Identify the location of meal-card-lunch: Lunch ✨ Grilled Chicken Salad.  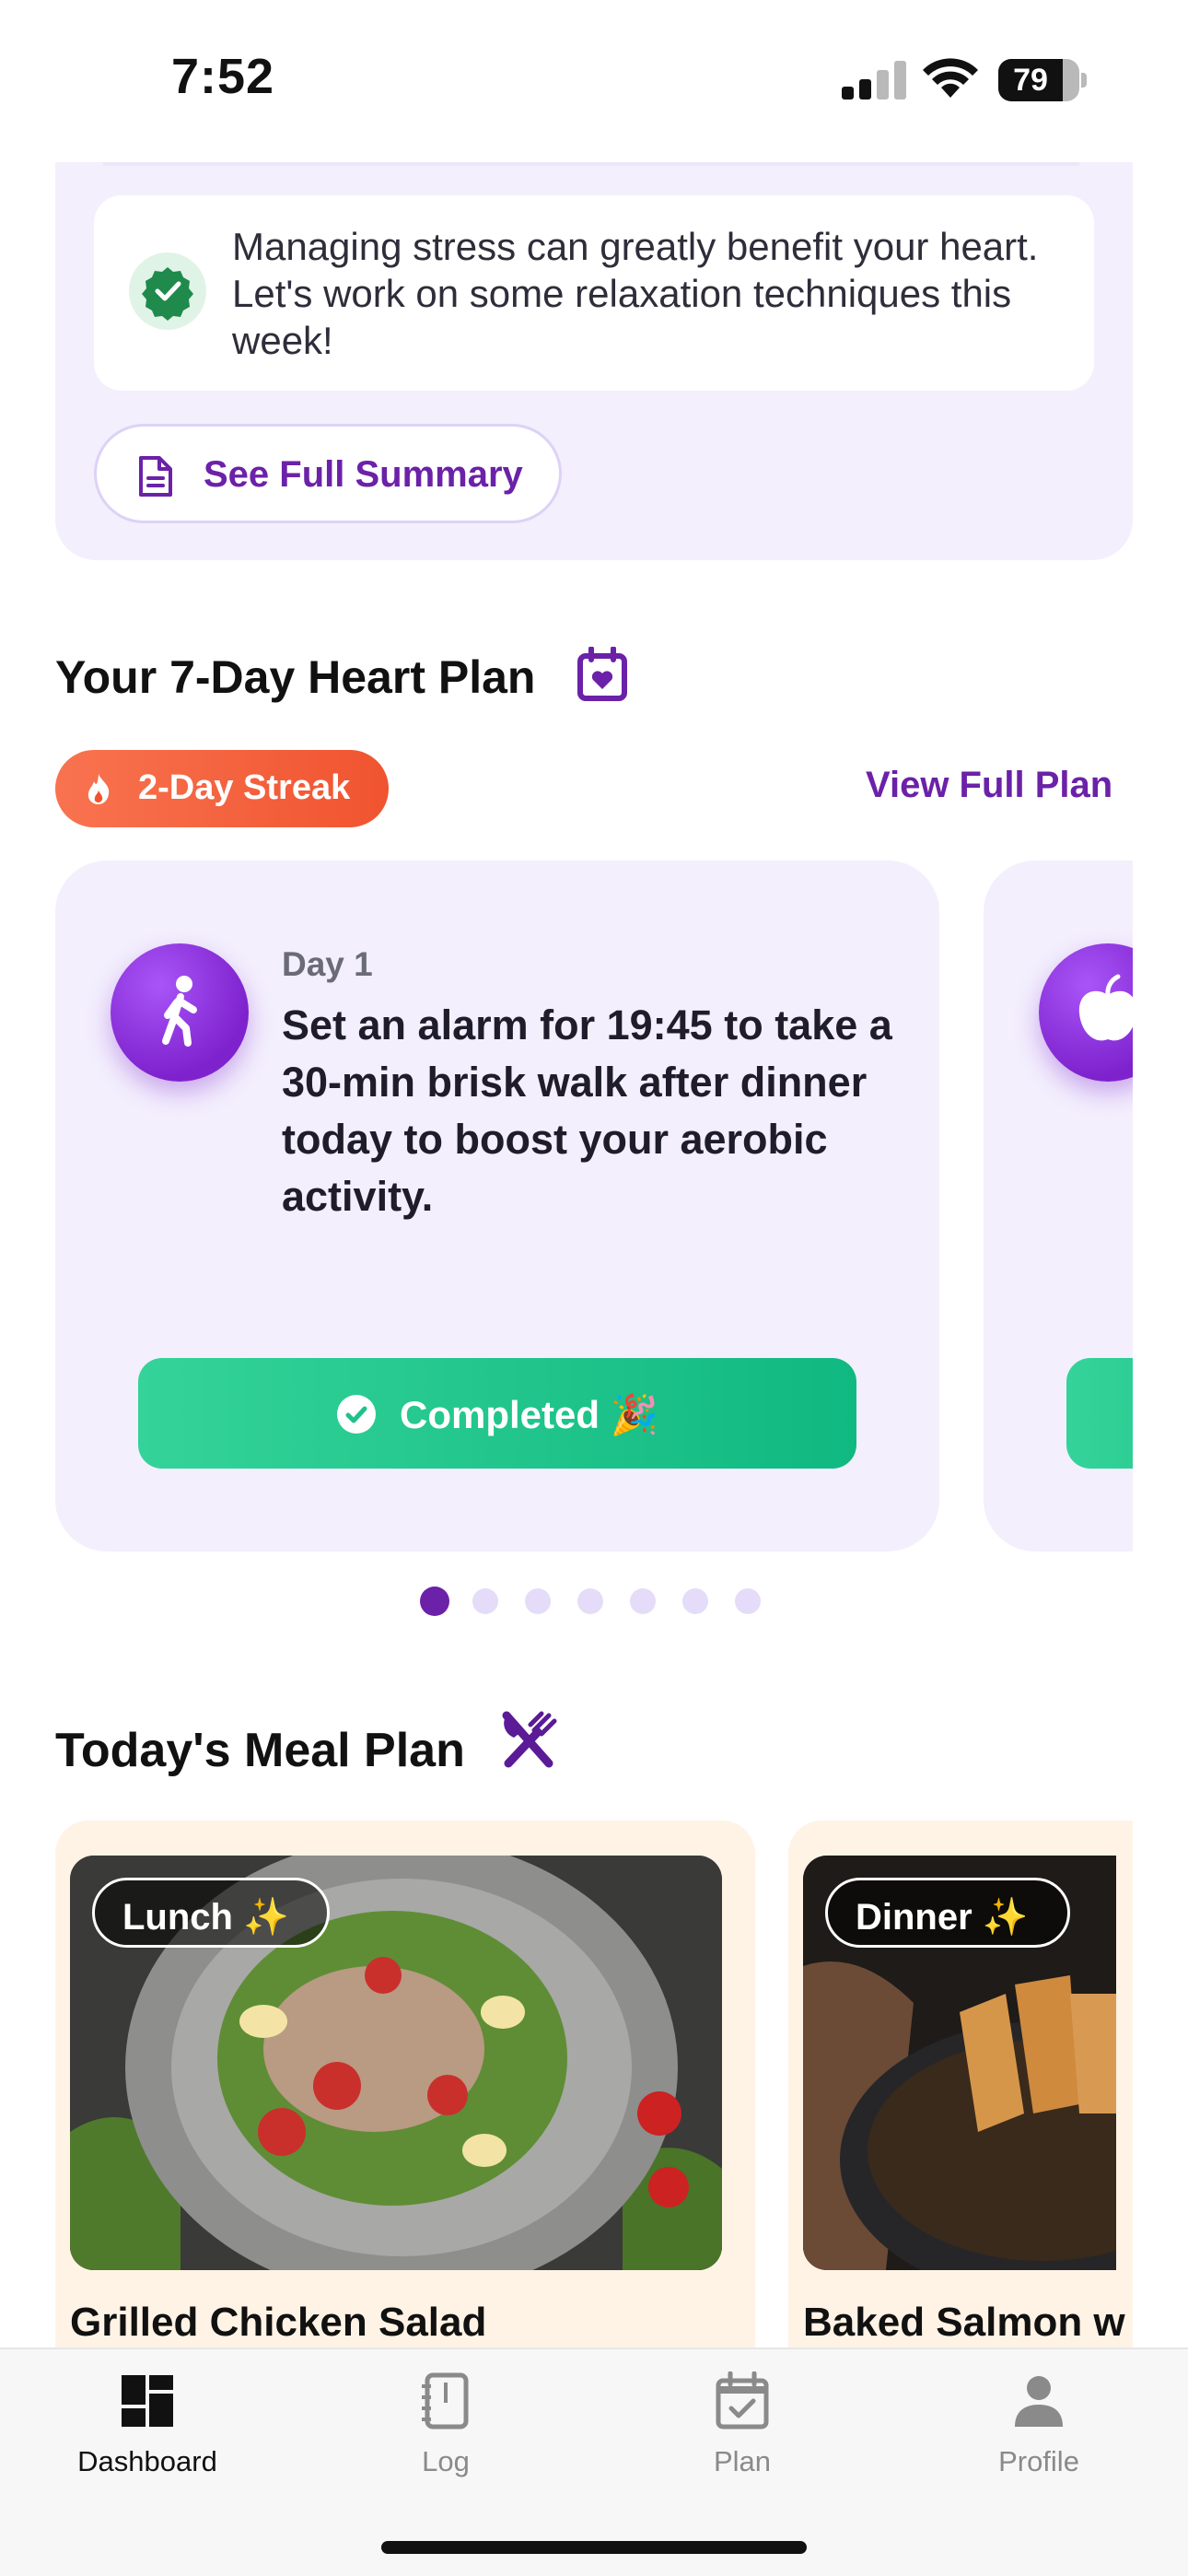
(405, 2106).